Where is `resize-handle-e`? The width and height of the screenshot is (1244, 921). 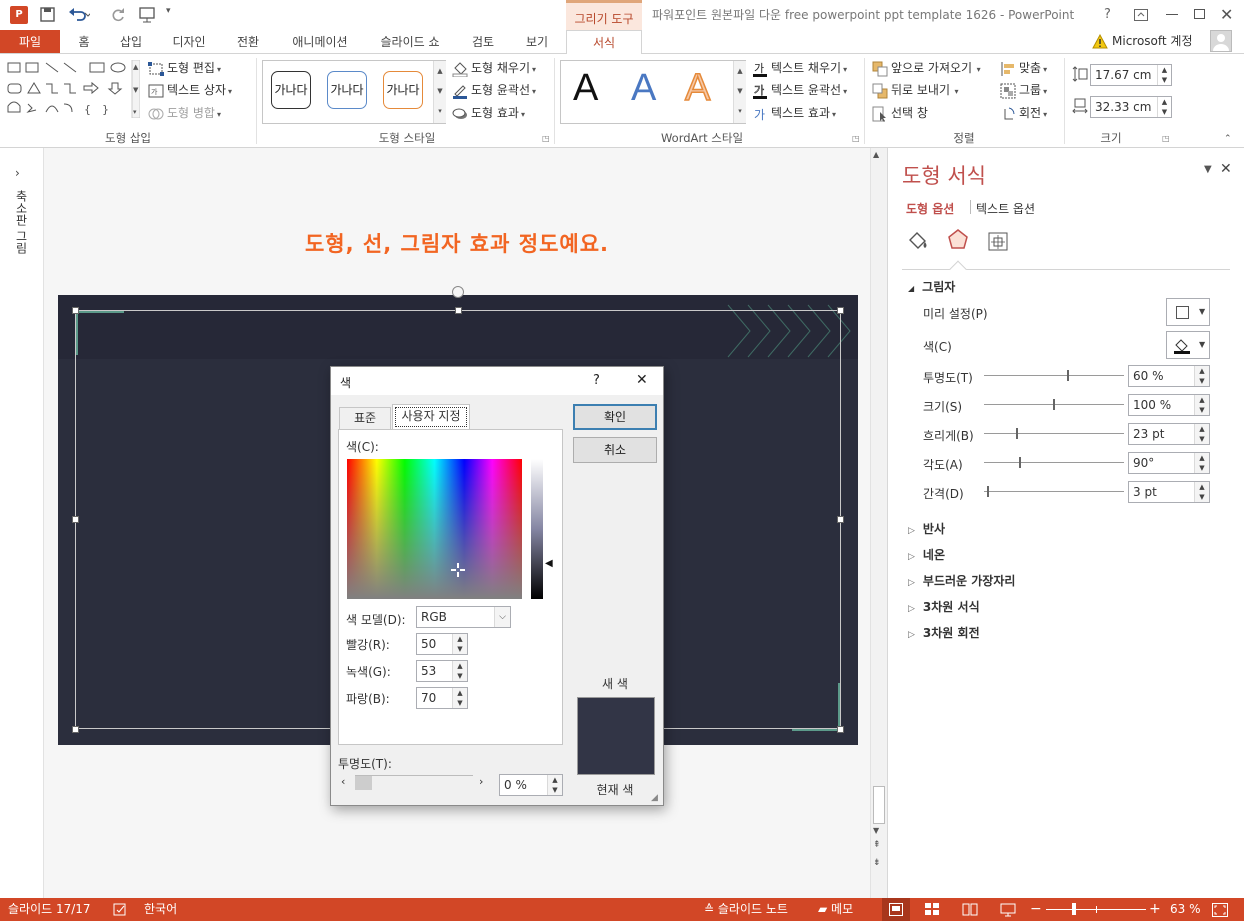
resize-handle-e is located at coordinates (840, 519).